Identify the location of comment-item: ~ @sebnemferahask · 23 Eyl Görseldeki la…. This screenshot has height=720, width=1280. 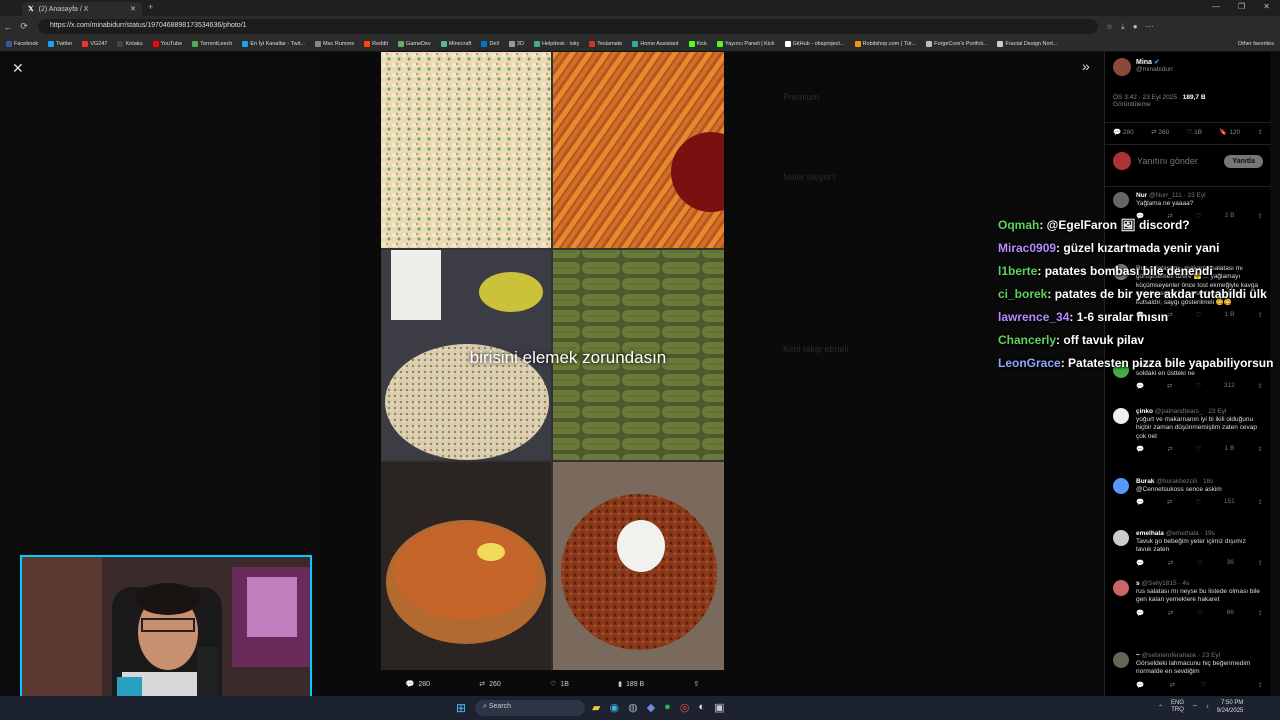
(1188, 670).